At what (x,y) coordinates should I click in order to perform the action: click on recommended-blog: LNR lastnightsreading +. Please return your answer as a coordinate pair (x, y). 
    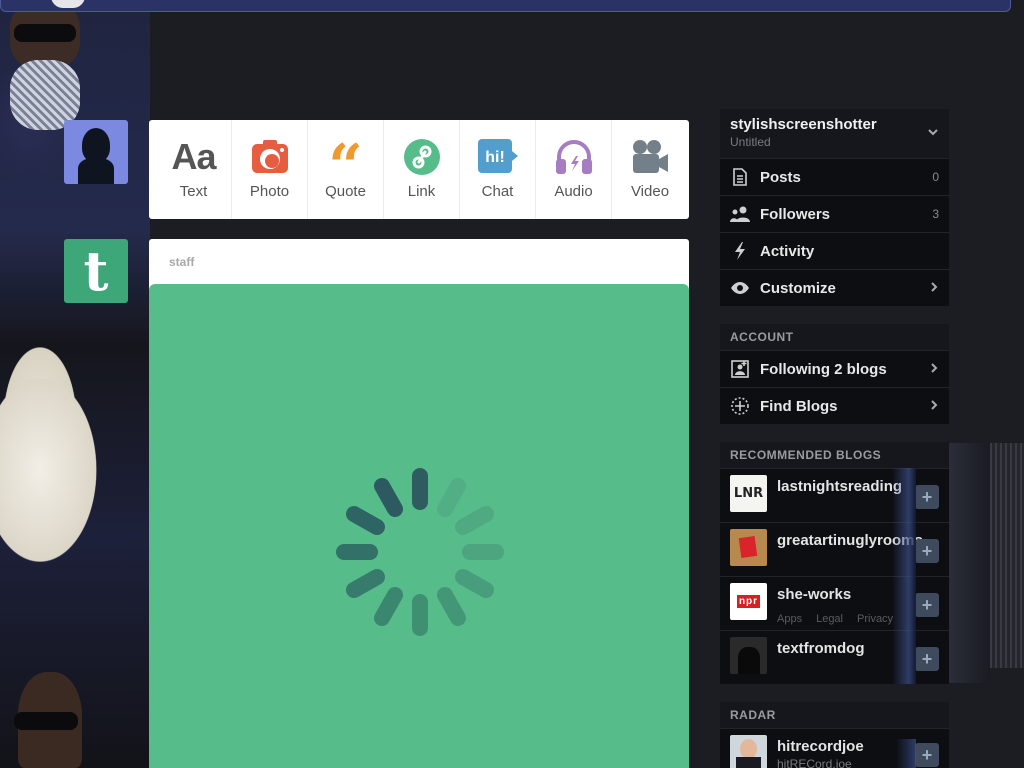
    Looking at the image, I should click on (834, 495).